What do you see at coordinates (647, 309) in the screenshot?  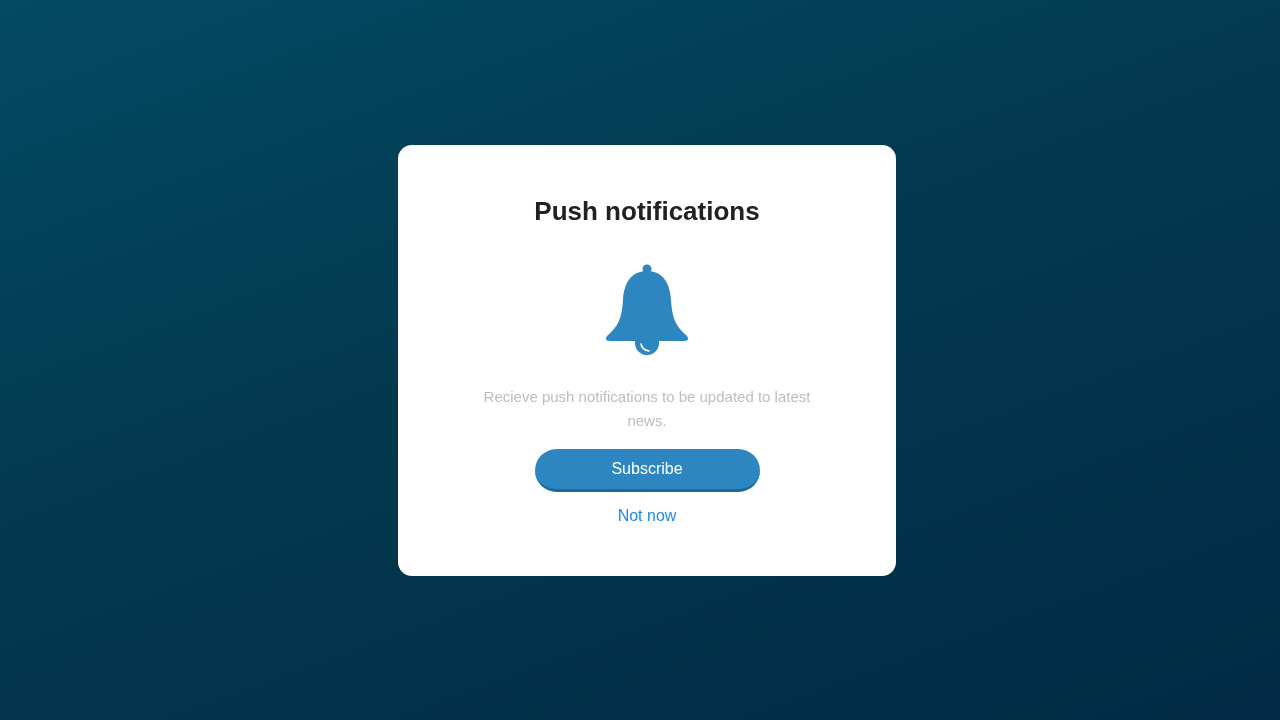 I see `bell-icon` at bounding box center [647, 309].